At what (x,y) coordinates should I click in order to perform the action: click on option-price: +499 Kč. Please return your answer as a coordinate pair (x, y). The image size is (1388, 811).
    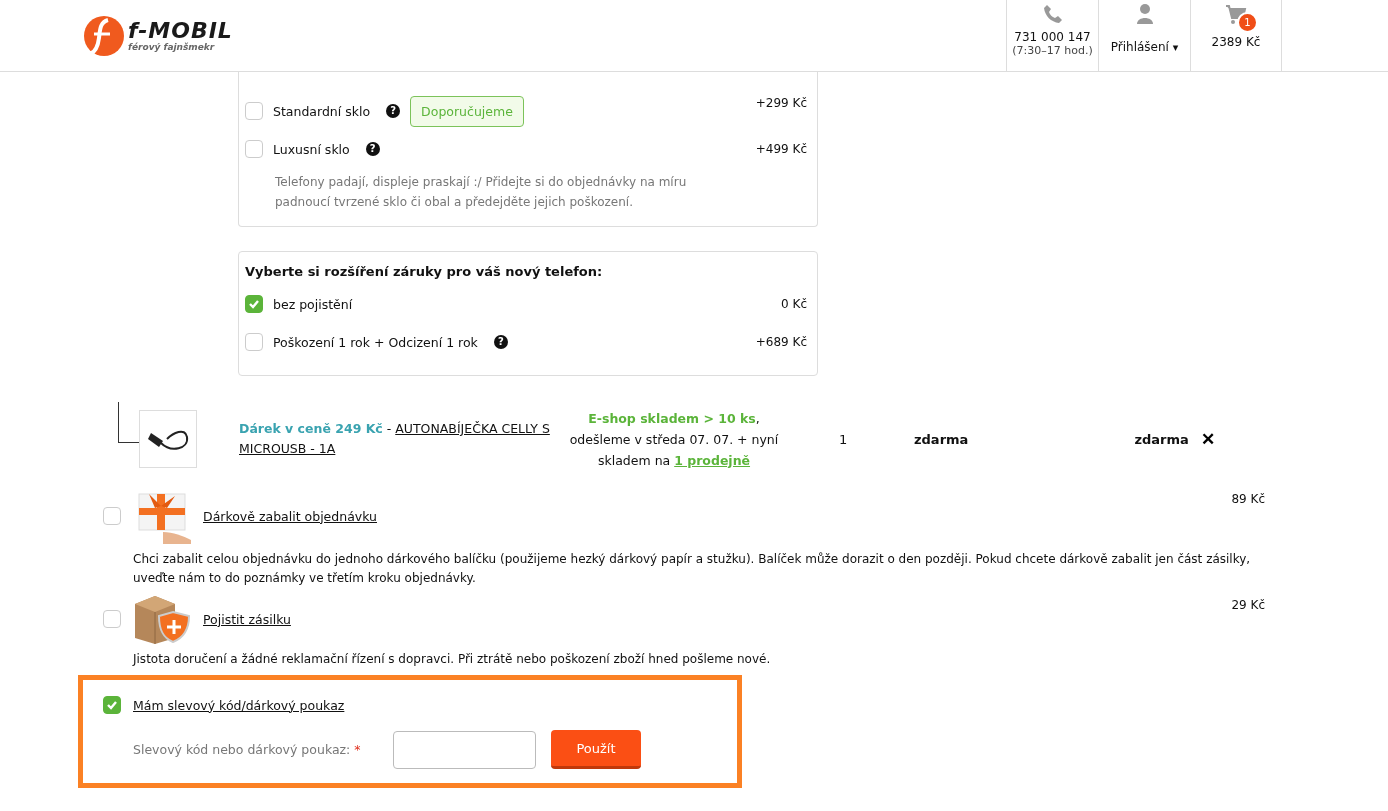
    Looking at the image, I should click on (781, 149).